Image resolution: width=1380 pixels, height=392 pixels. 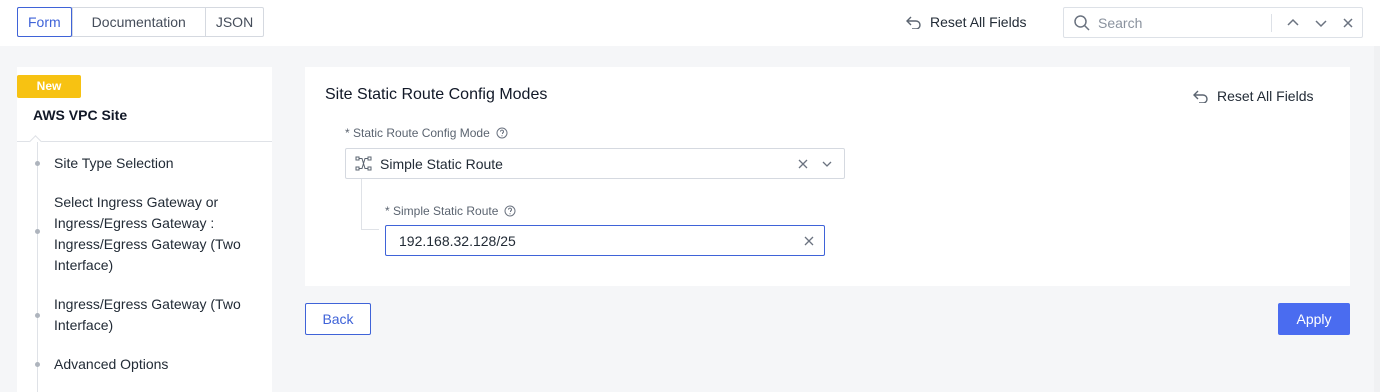 I want to click on new-badge: New, so click(x=49, y=86).